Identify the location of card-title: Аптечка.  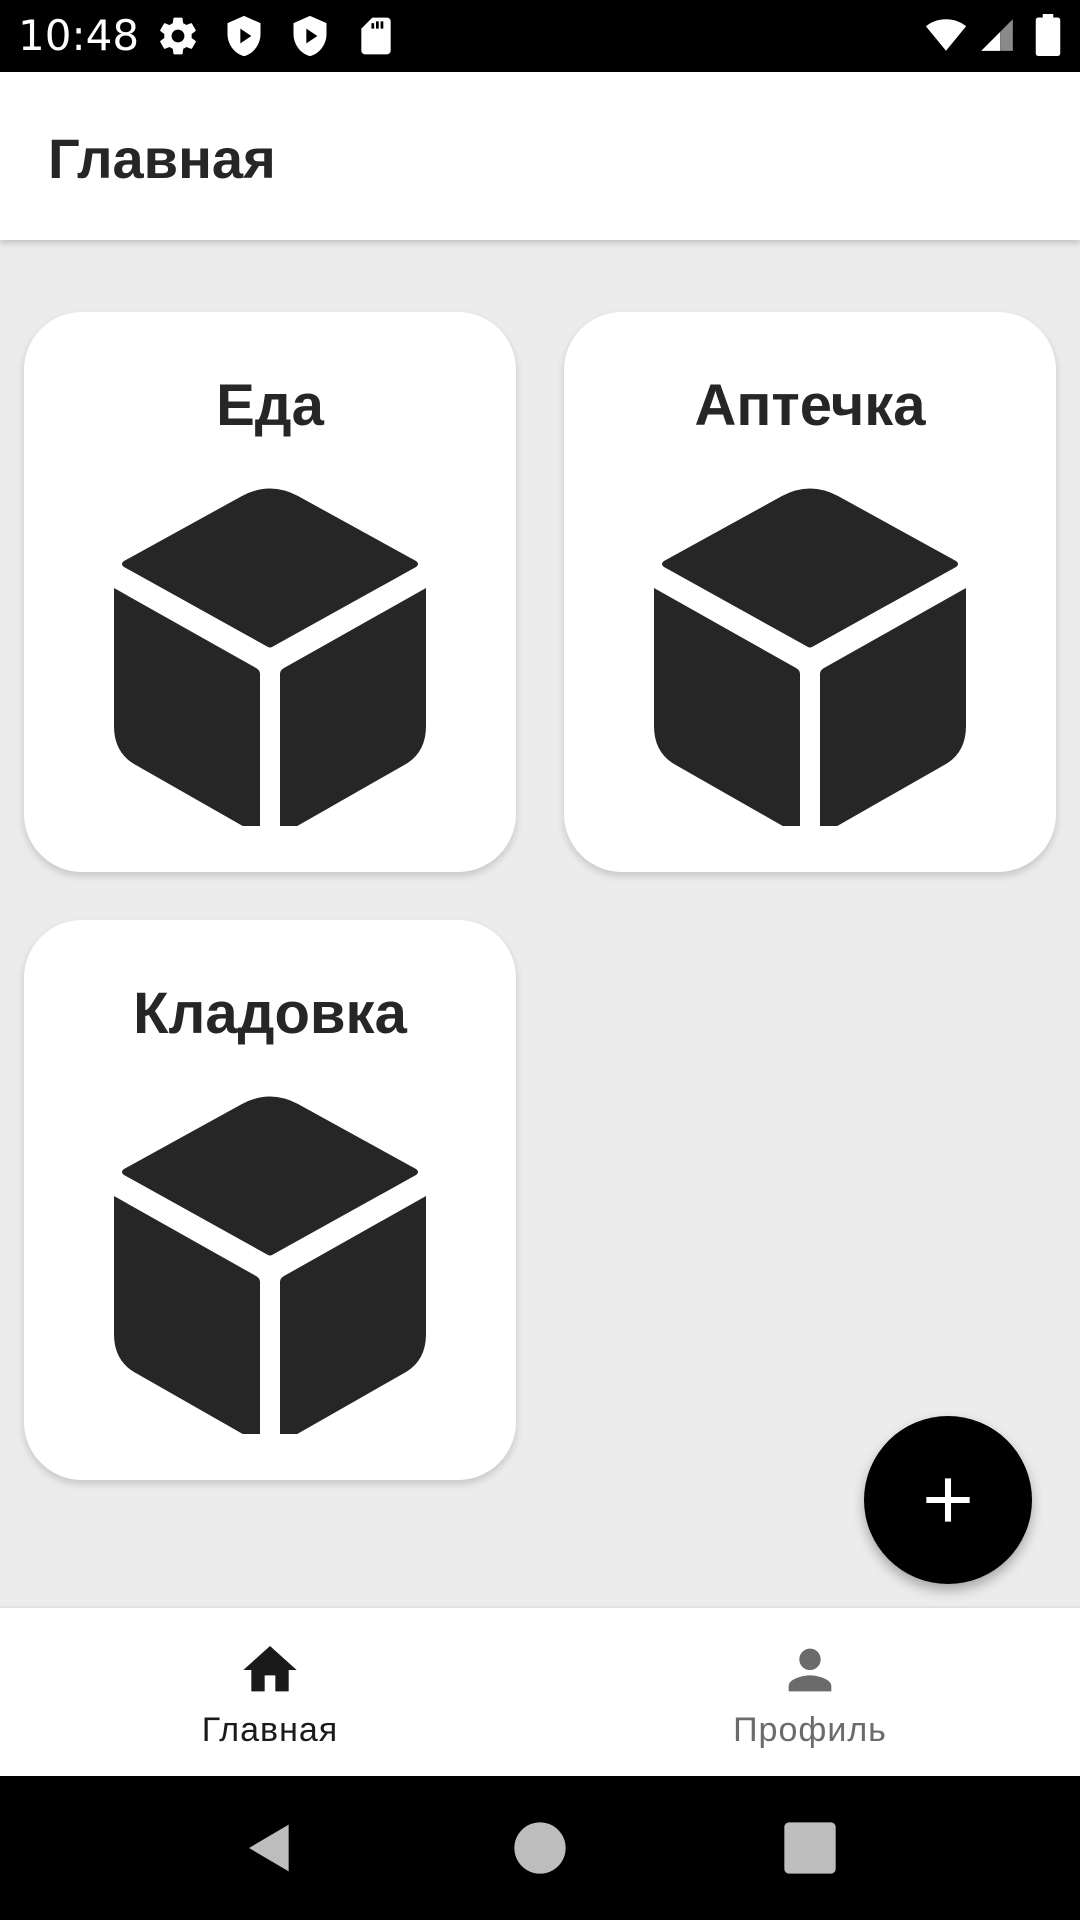
(810, 405).